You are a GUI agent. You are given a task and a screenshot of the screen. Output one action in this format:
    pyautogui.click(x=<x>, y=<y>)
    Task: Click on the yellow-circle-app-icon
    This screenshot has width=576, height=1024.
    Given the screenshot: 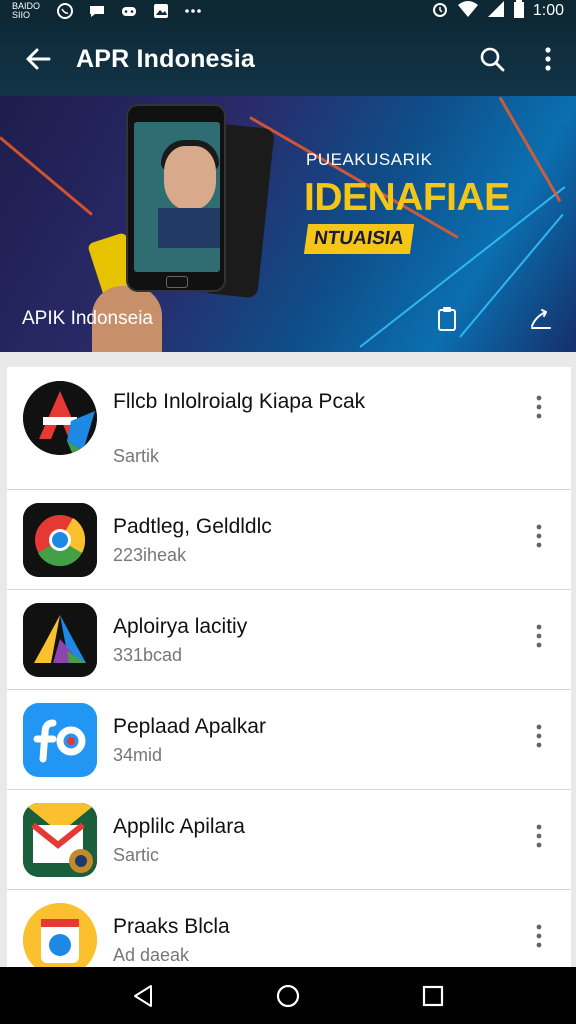 What is the action you would take?
    pyautogui.click(x=60, y=935)
    